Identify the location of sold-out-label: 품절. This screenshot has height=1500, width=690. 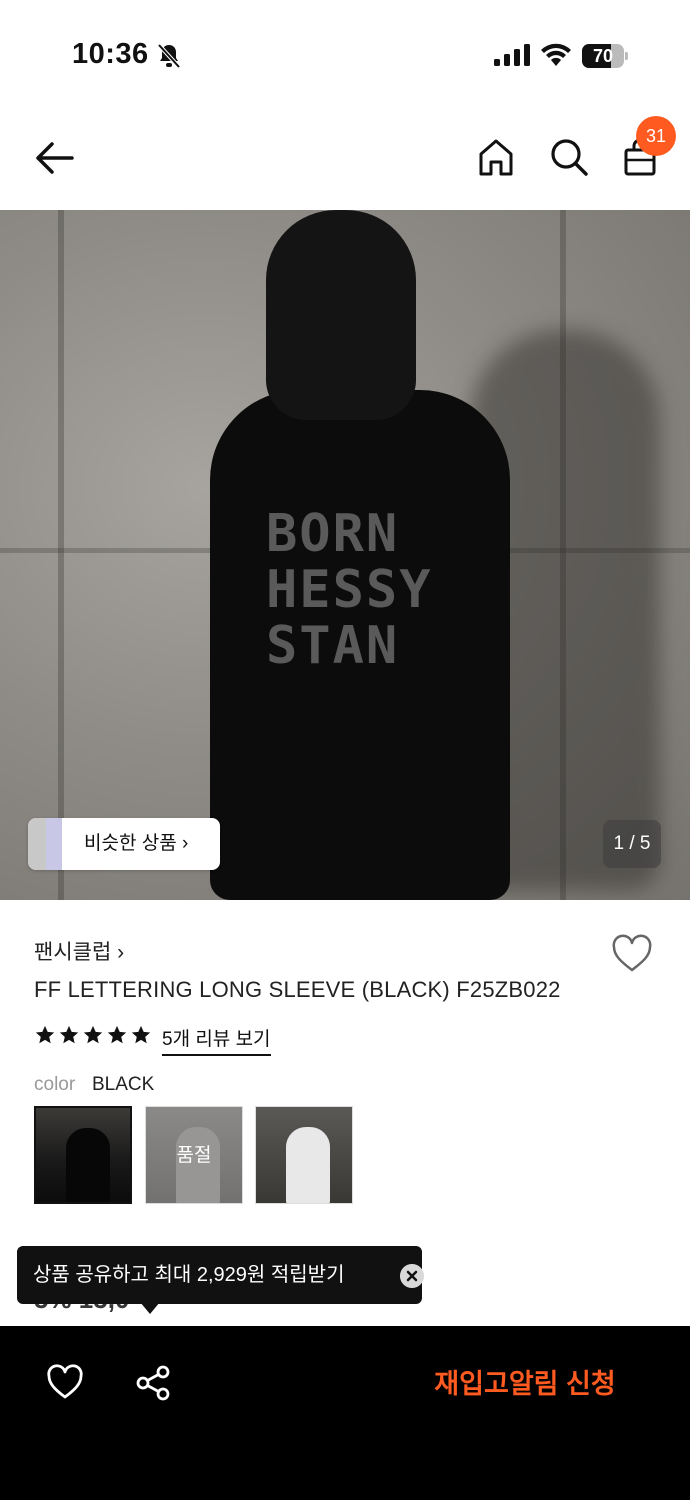
(194, 1155).